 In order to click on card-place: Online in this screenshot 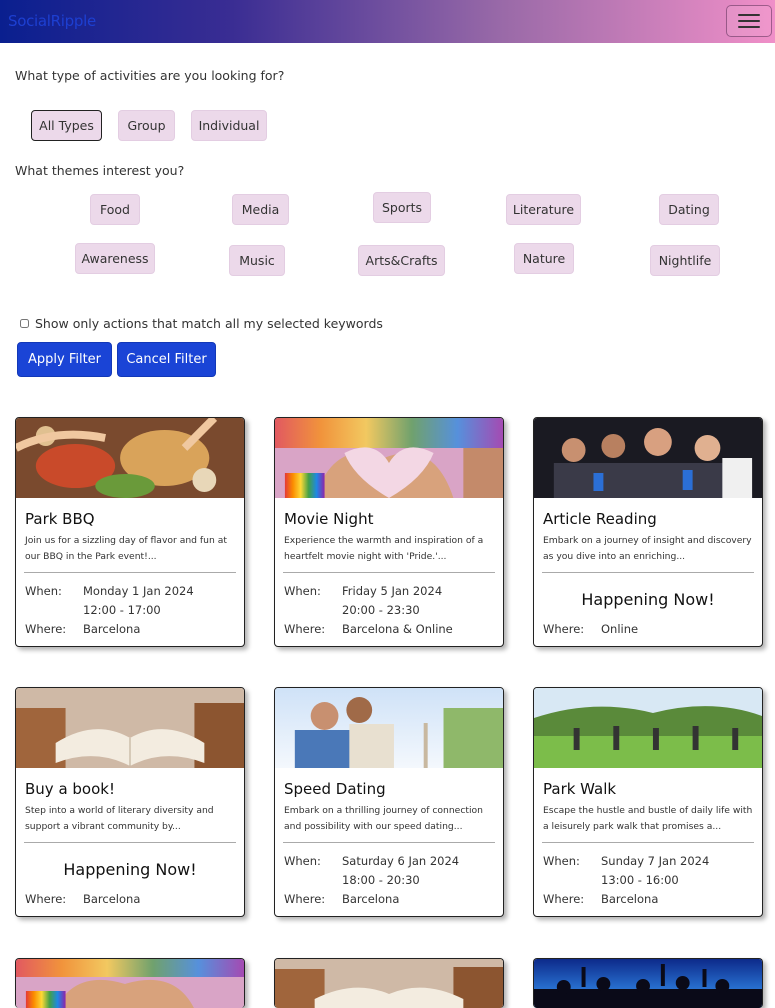, I will do `click(620, 629)`.